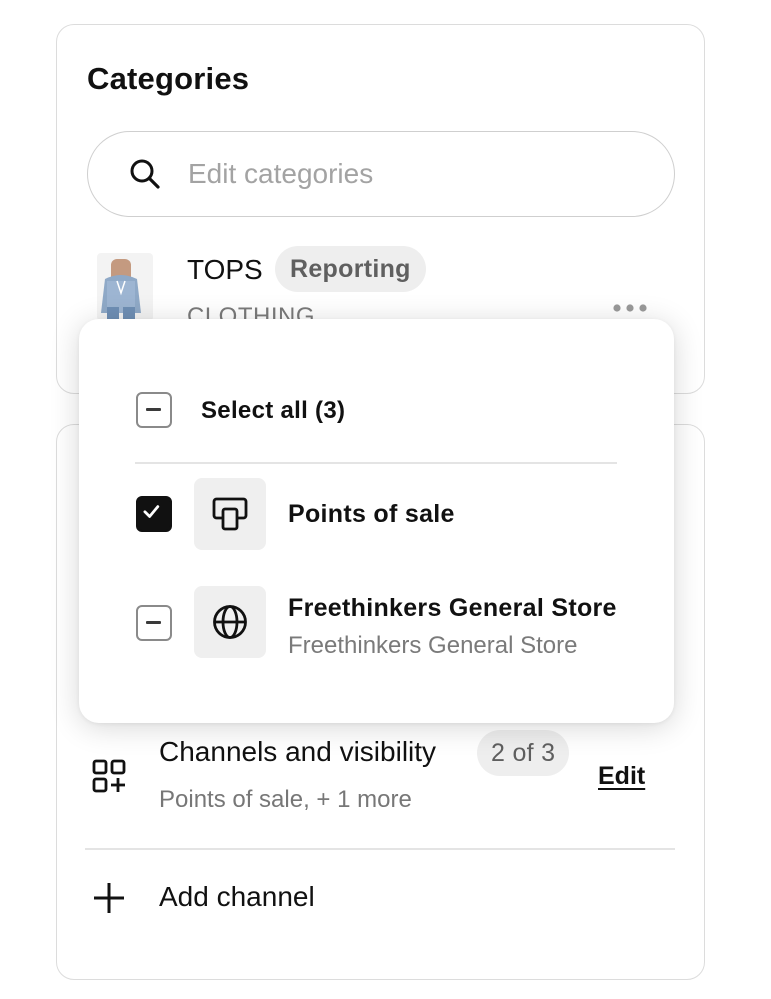 Image resolution: width=771 pixels, height=999 pixels. Describe the element at coordinates (281, 173) in the screenshot. I see `search-placeholder: Edit categories` at that location.